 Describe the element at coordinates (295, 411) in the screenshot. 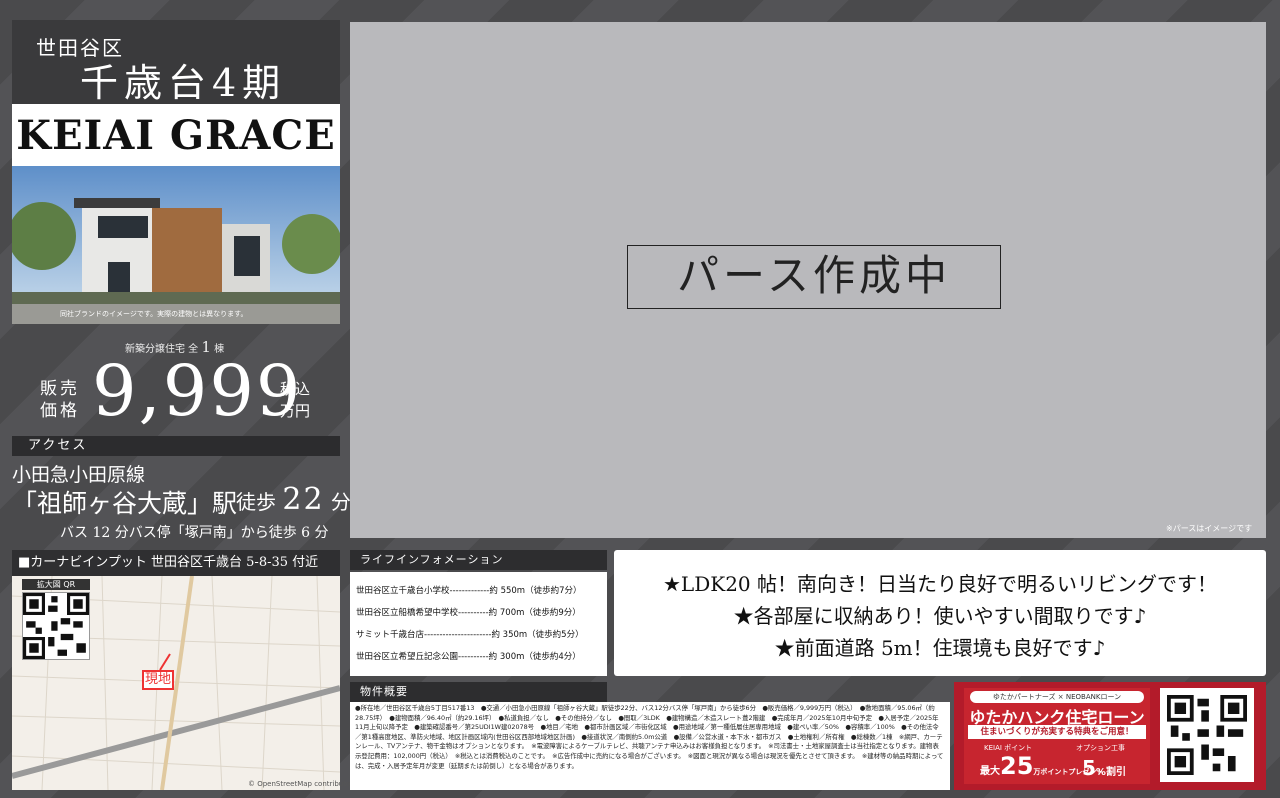

I see `tax-2: 万円` at that location.